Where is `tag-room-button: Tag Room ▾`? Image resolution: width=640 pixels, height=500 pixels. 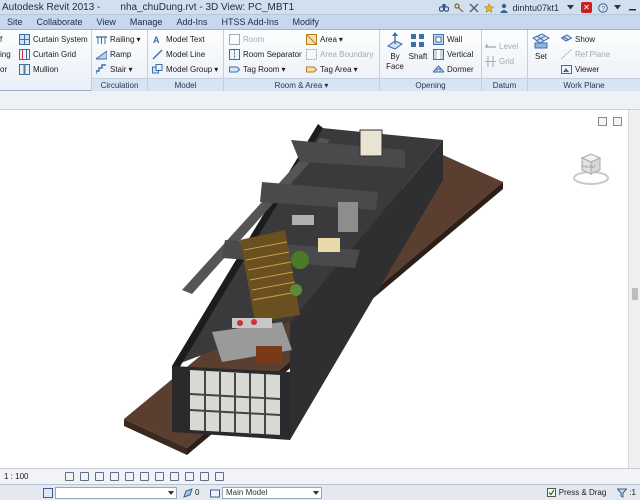 tag-room-button: Tag Room ▾ is located at coordinates (257, 69).